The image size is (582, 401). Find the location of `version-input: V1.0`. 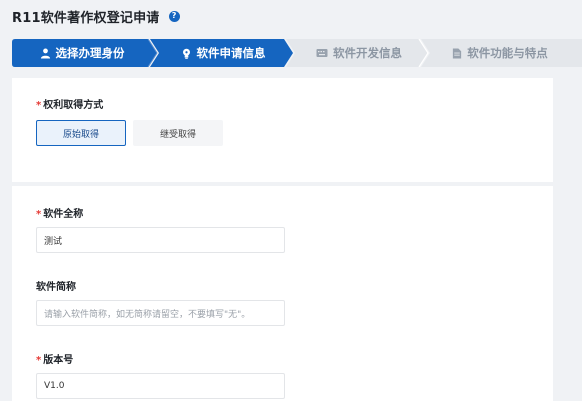

version-input: V1.0 is located at coordinates (160, 386).